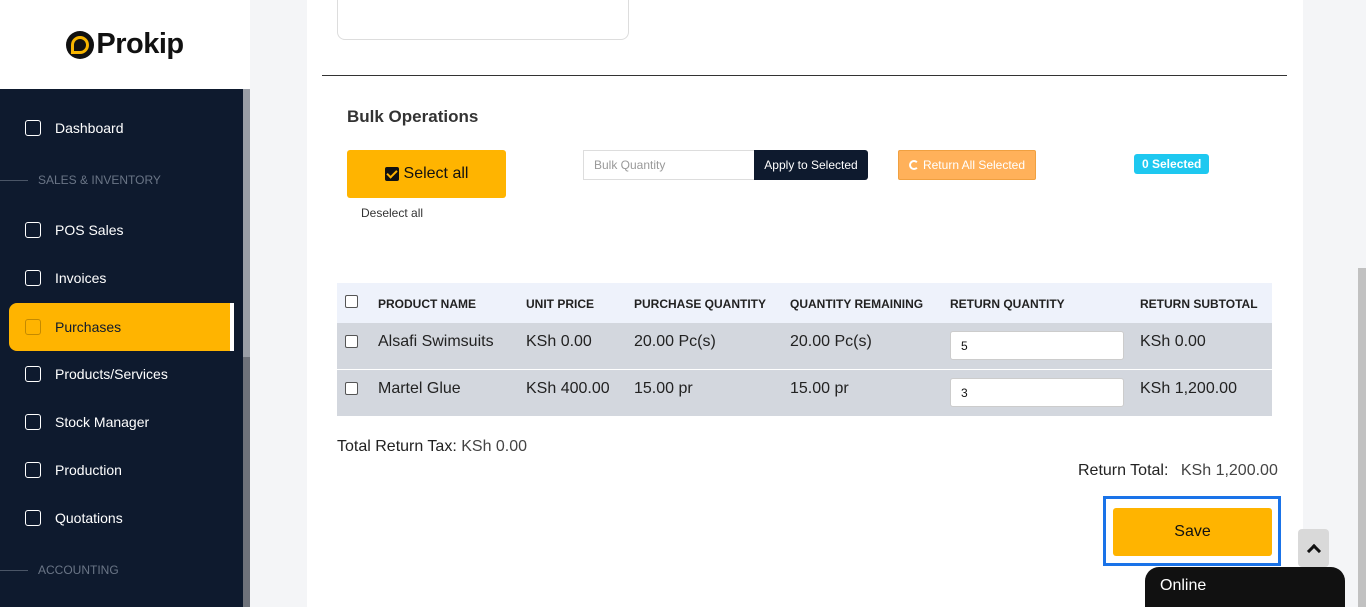 The height and width of the screenshot is (607, 1366). I want to click on sidebar-item-label: Dashboard, so click(89, 128).